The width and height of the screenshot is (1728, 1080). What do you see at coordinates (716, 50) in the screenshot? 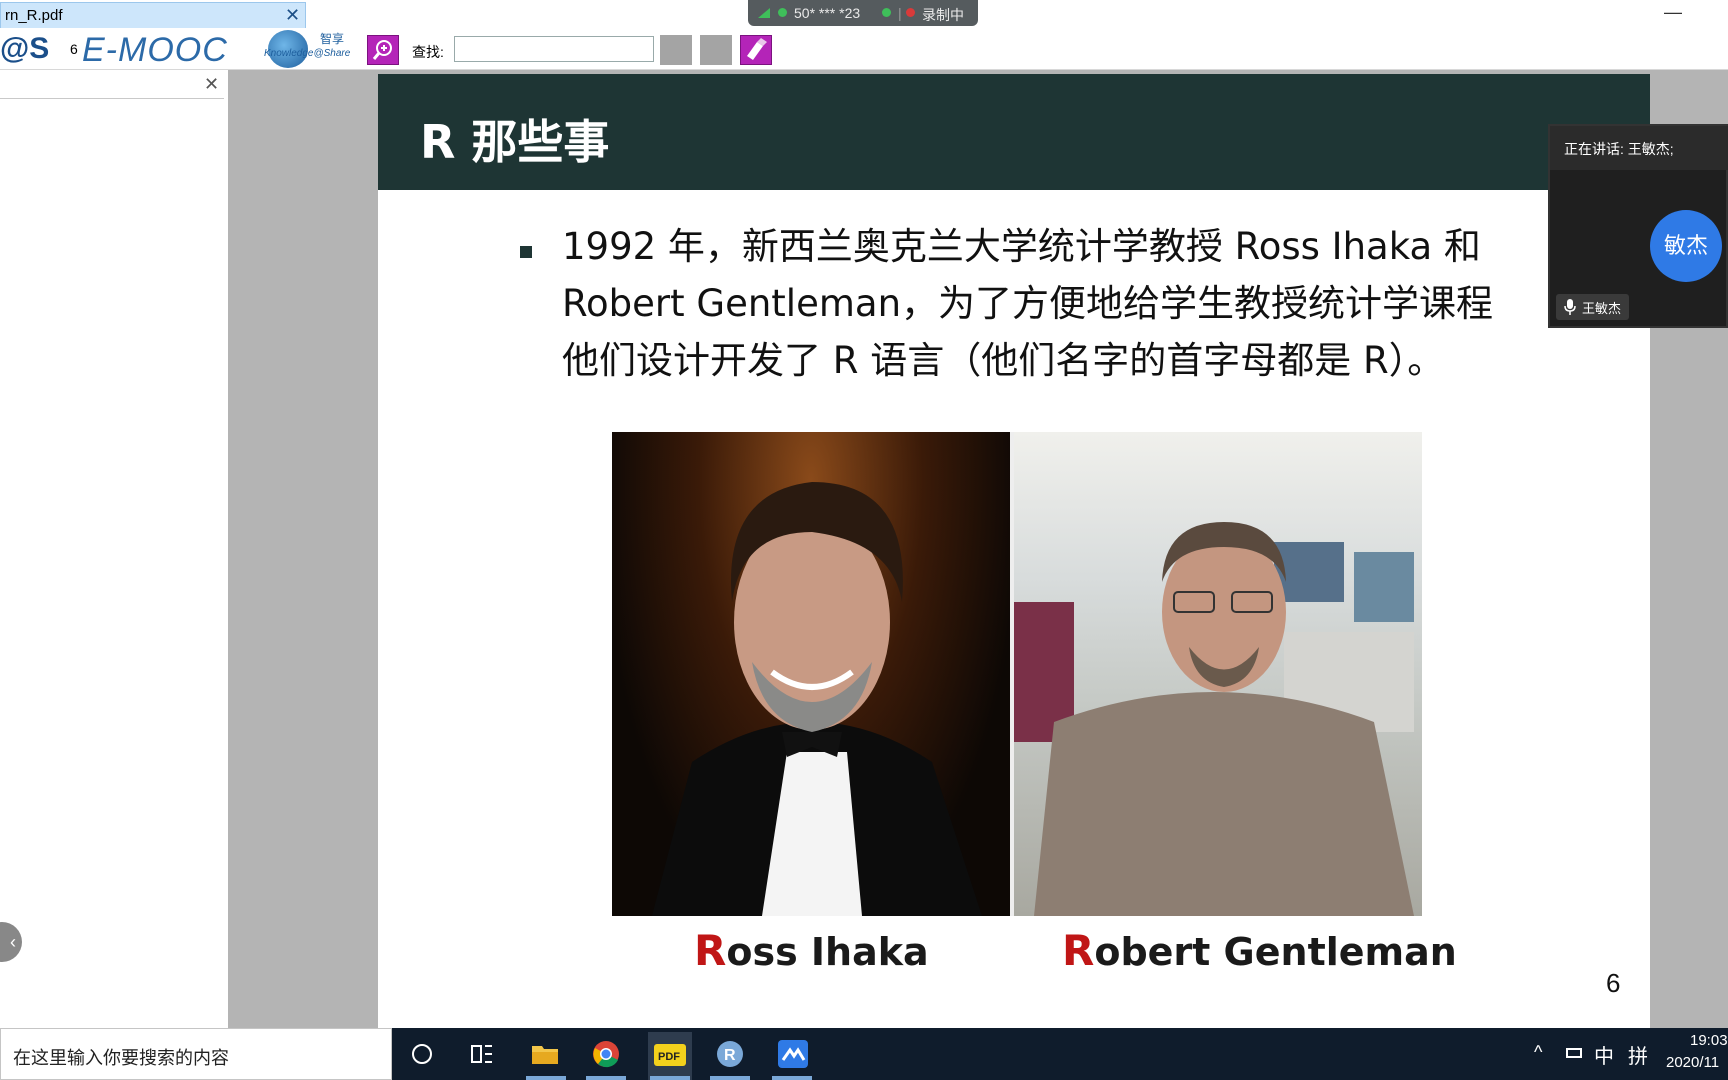
I see `find-next-button` at bounding box center [716, 50].